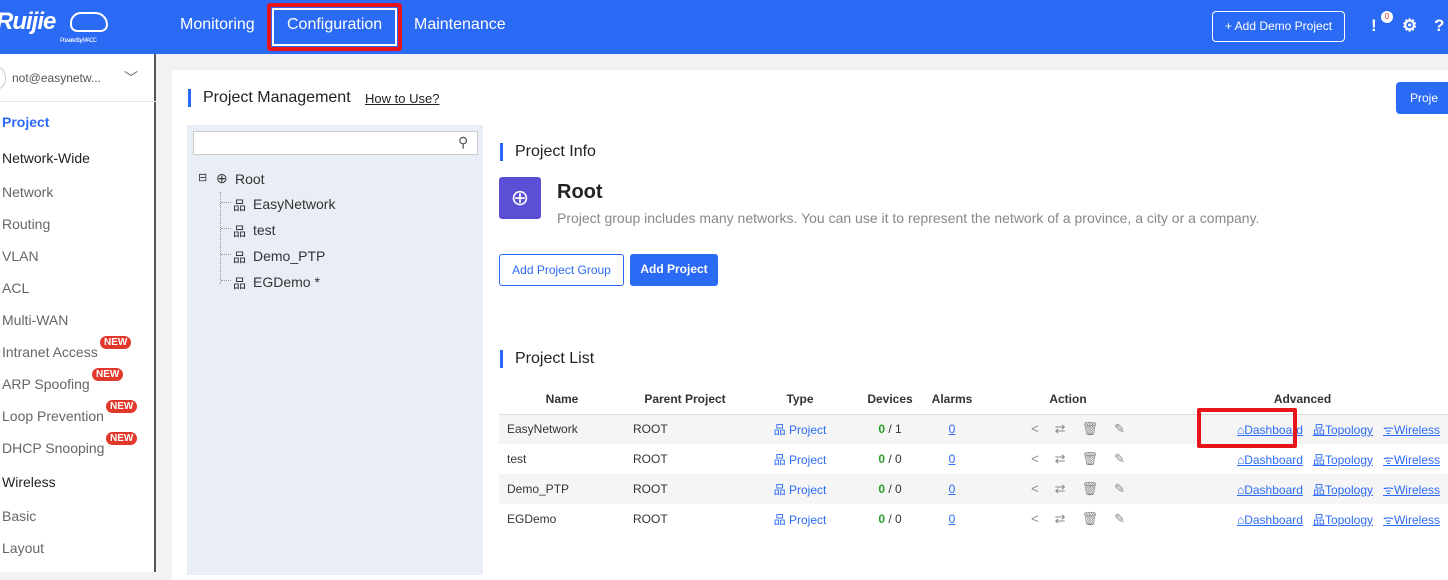 The width and height of the screenshot is (1448, 580). I want to click on sidebar-item: Multi-WAN, so click(35, 320).